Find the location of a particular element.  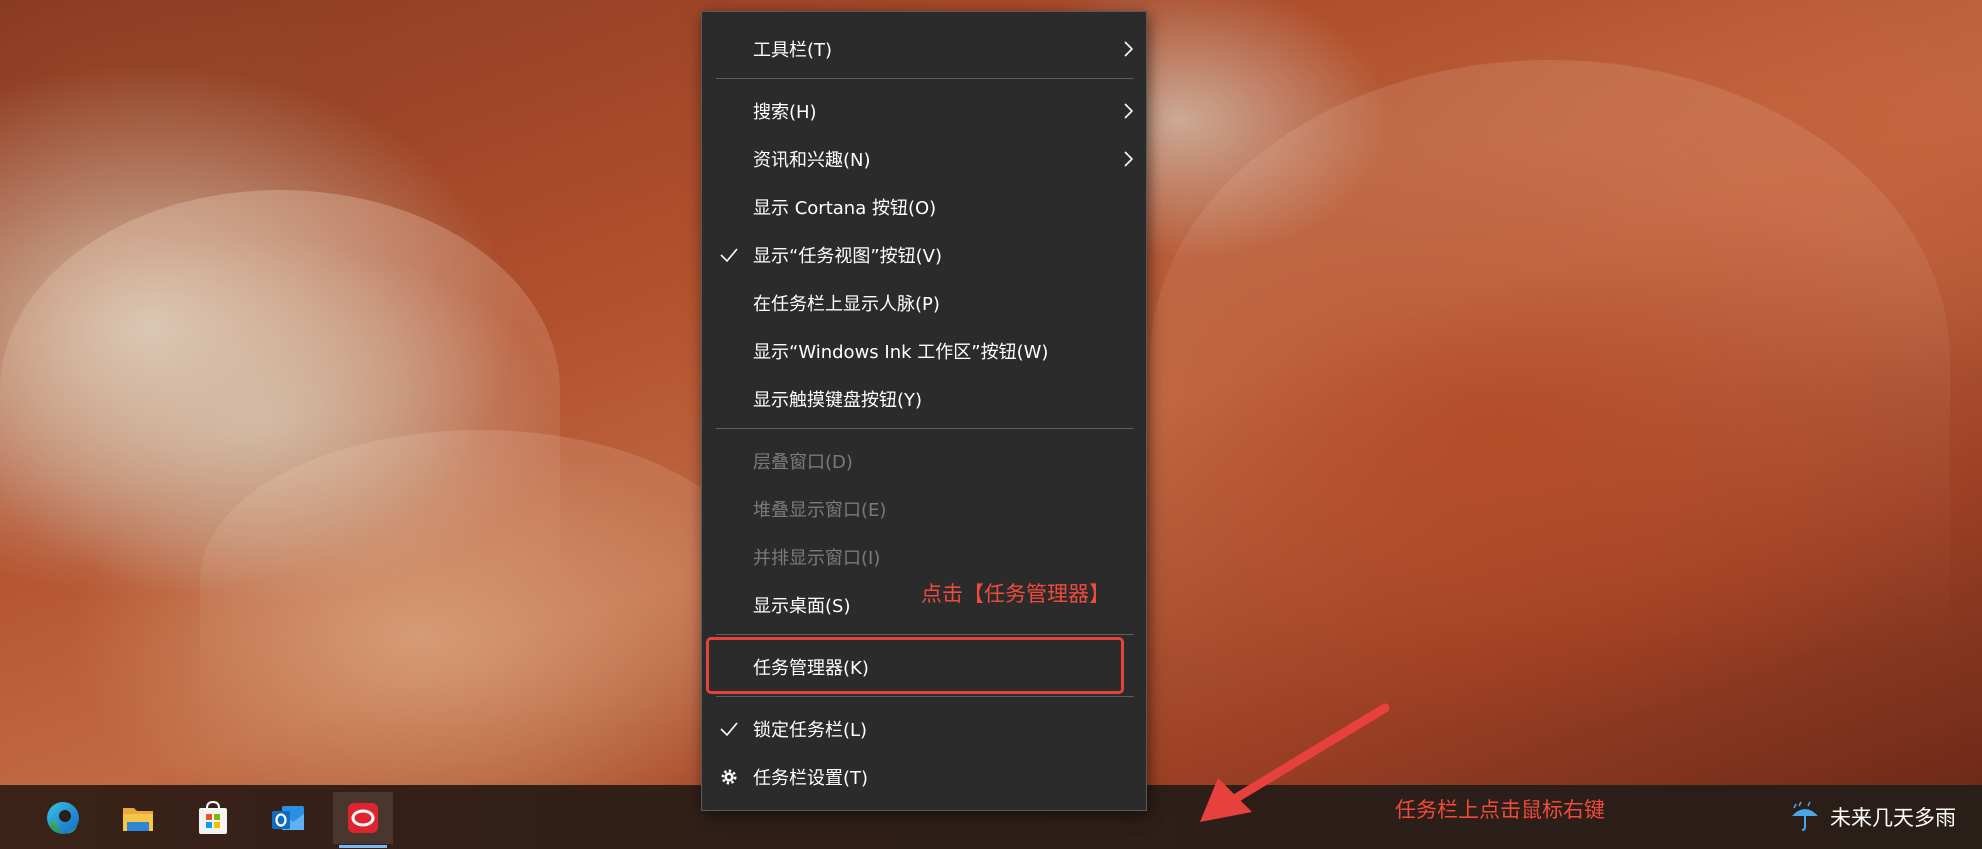

menu-item-side-by-side-windows: 并排显示窗口(I) is located at coordinates (924, 557).